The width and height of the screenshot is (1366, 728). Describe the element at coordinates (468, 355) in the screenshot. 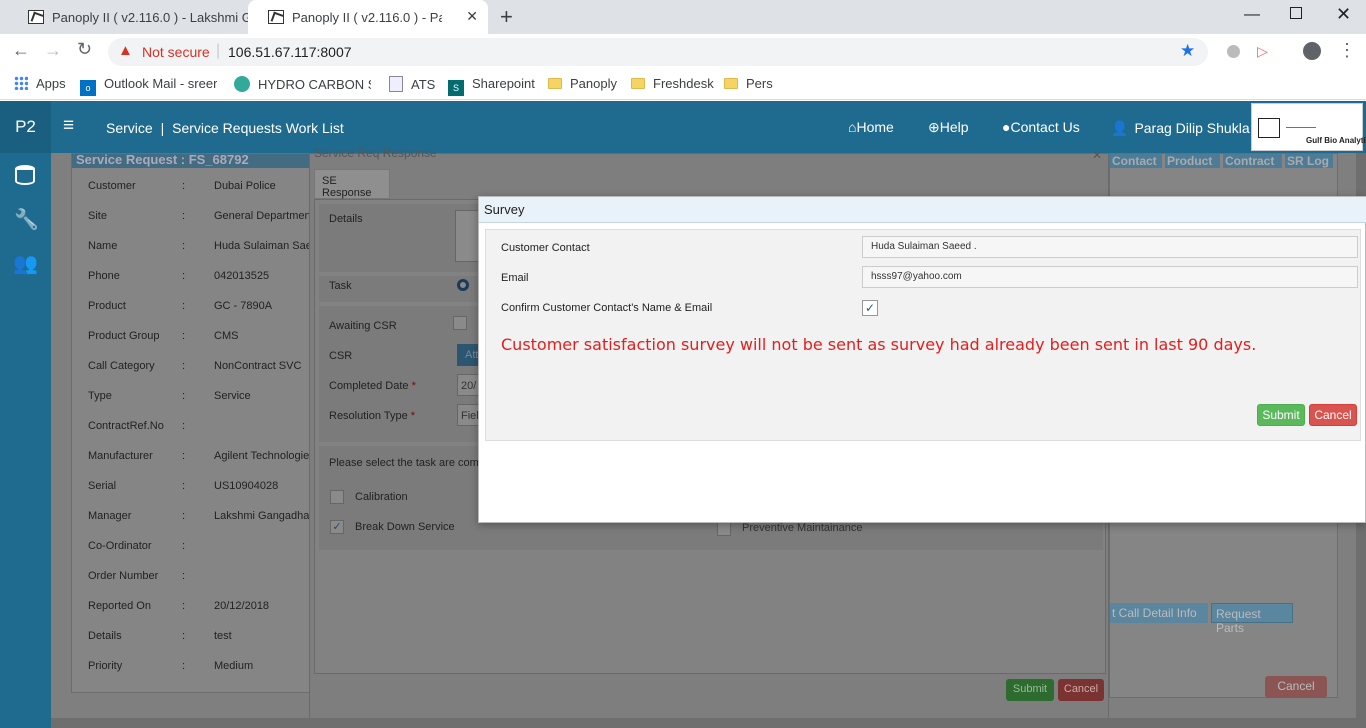

I see `csr-attach-button: Att` at that location.